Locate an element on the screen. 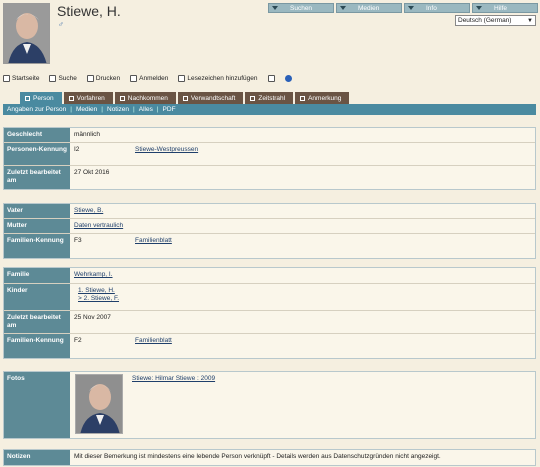 This screenshot has height=467, width=540. tab-relationship: Verwandtschaft is located at coordinates (210, 98).